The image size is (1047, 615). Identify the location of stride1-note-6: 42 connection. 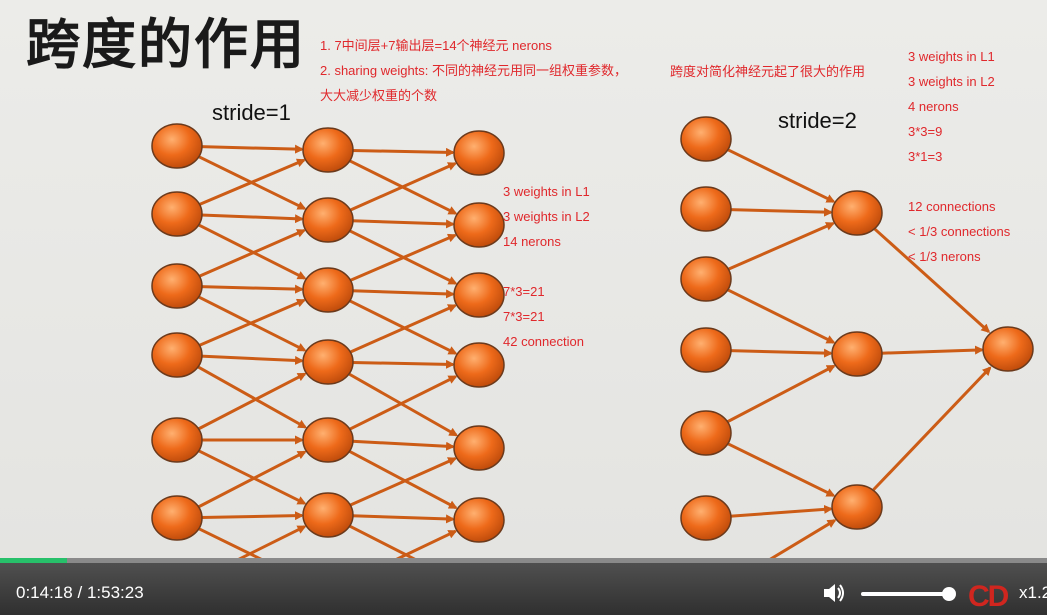
(543, 341).